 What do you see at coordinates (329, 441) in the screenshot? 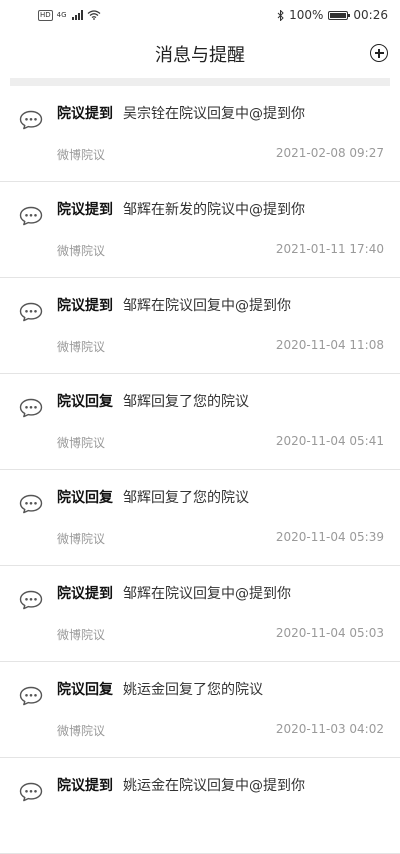
I see `message-time: 2020-11-04 05:41` at bounding box center [329, 441].